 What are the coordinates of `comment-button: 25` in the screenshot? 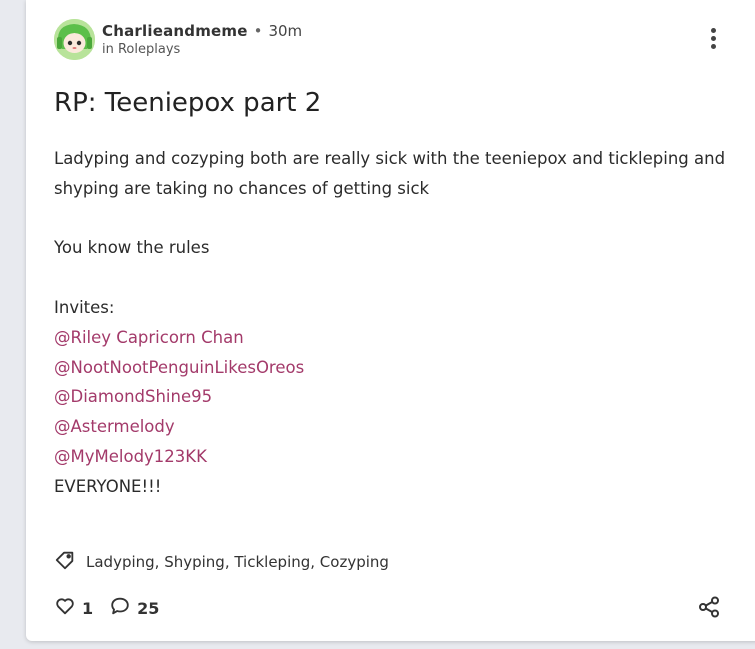 It's located at (134, 608).